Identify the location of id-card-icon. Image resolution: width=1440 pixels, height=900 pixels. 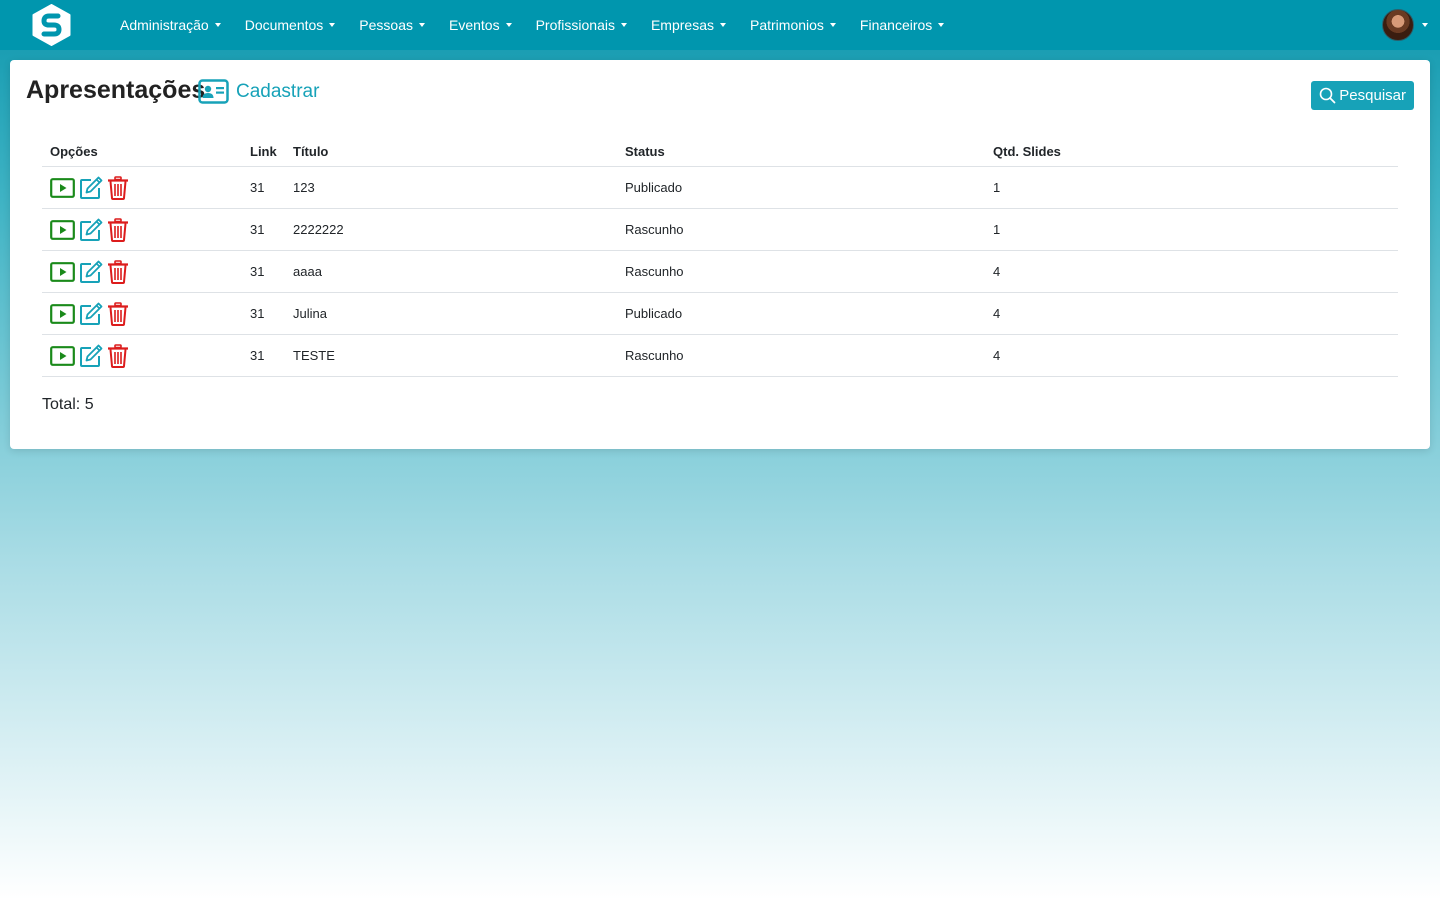
(213, 91).